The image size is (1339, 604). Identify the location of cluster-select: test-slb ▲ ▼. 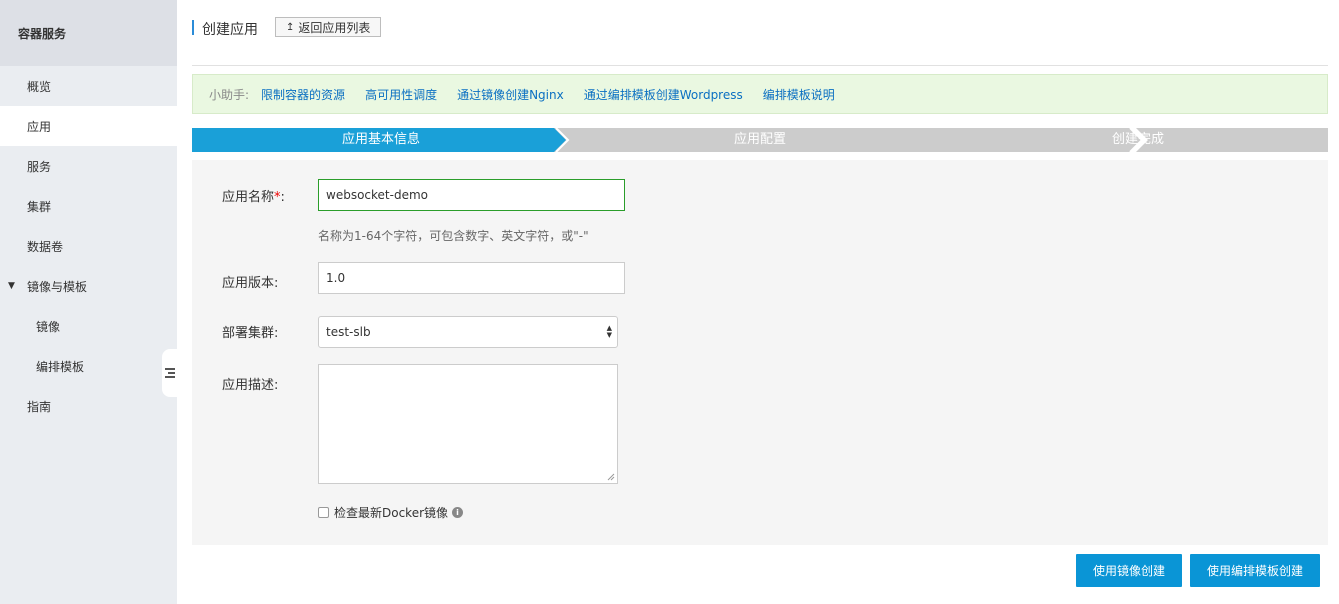
(468, 332).